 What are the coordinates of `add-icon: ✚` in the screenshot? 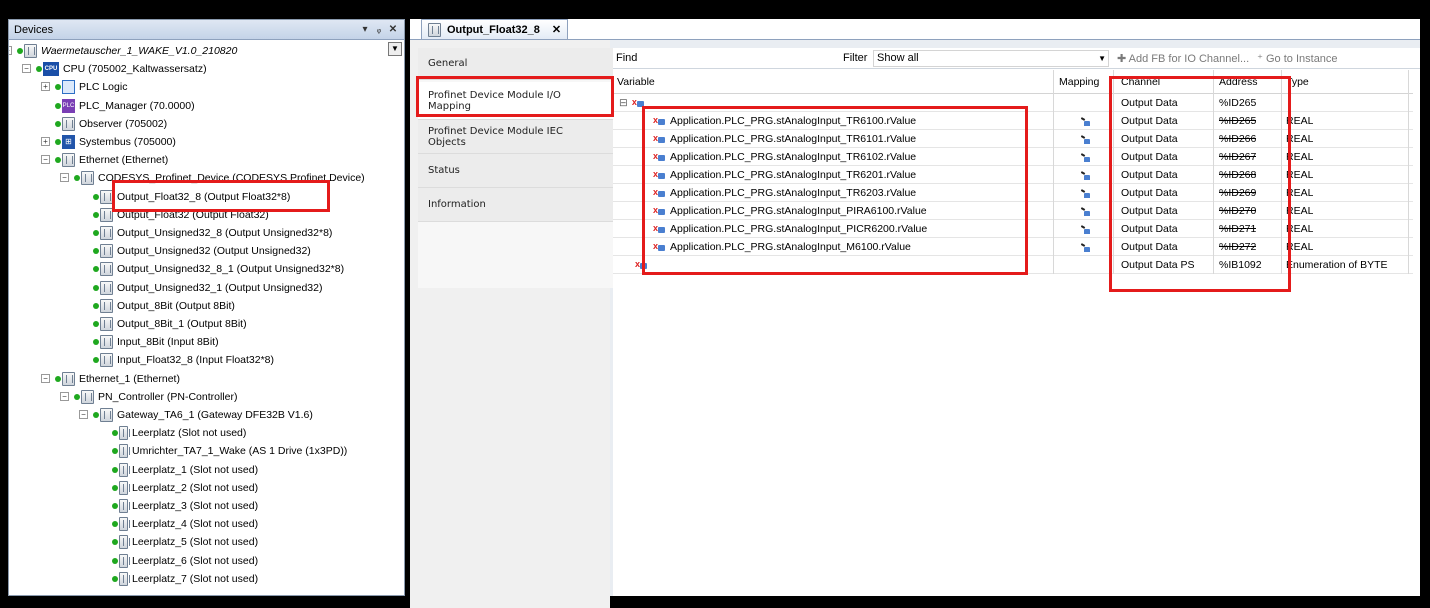 It's located at (1123, 58).